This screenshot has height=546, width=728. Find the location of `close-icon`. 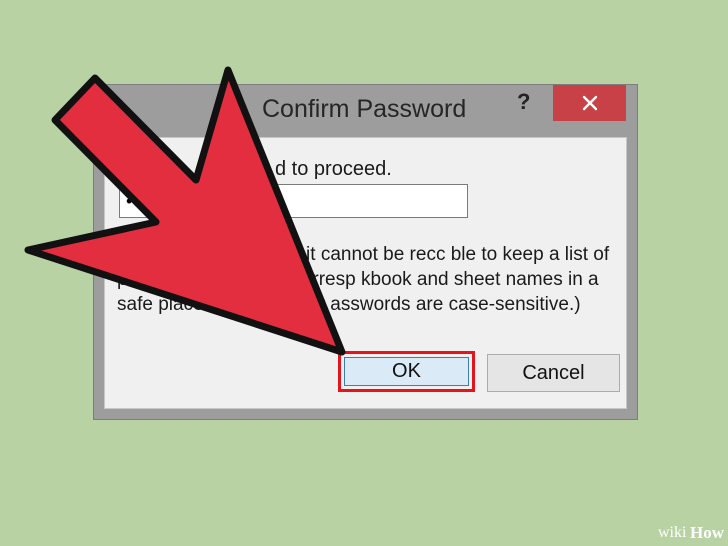

close-icon is located at coordinates (589, 103).